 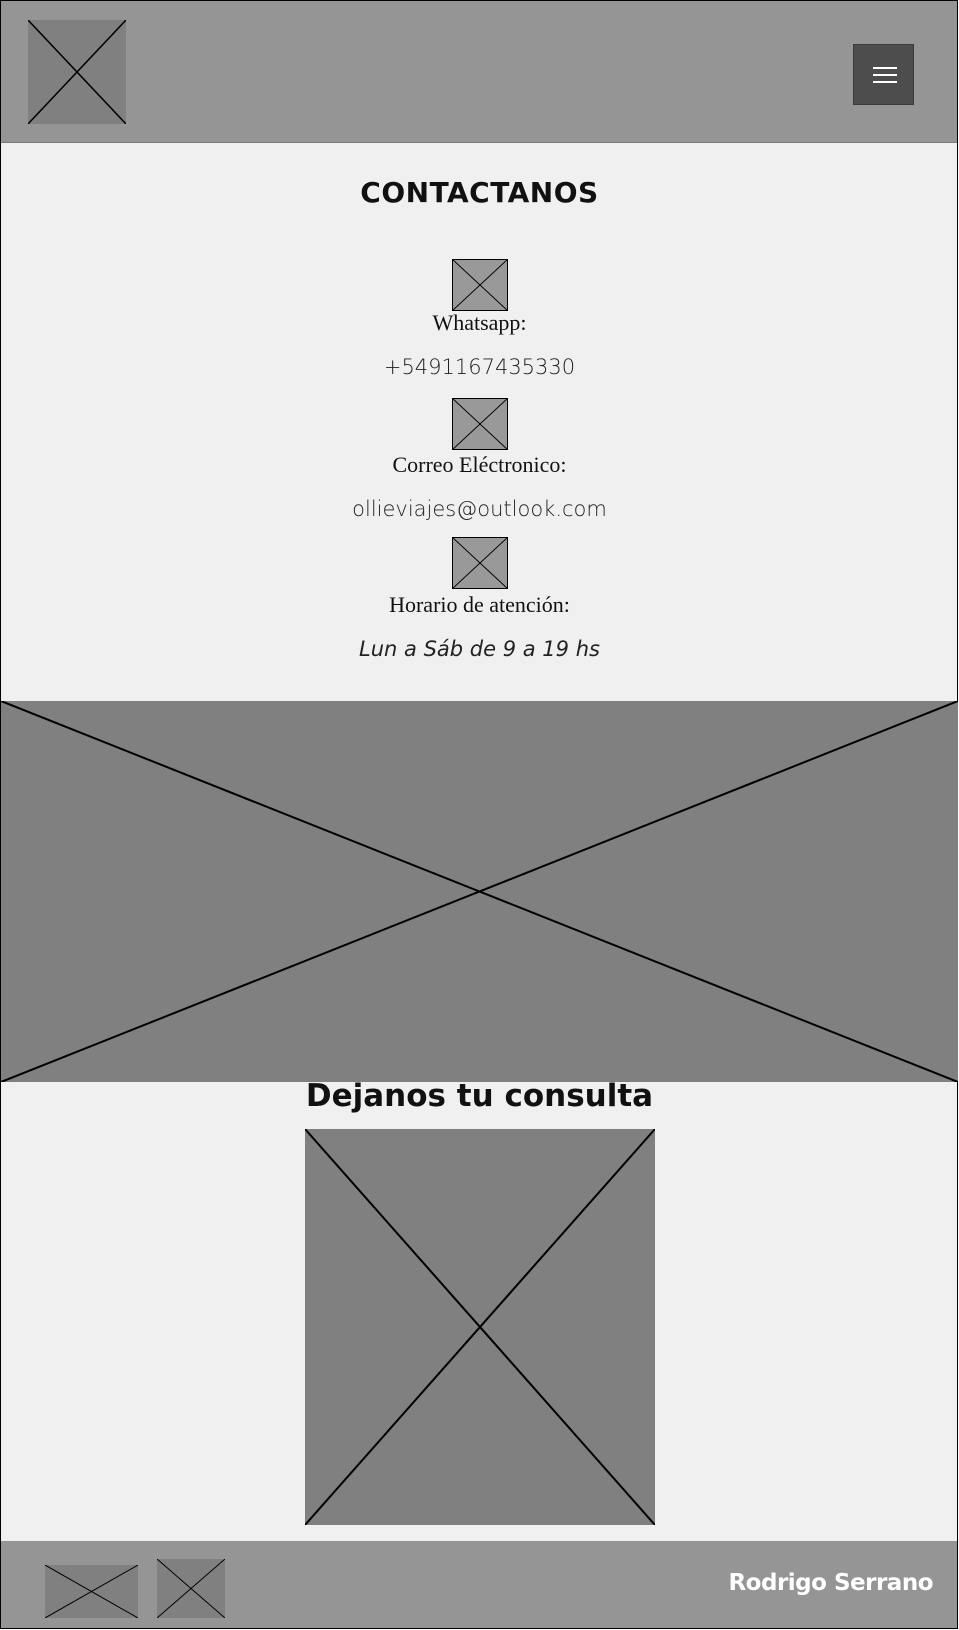 I want to click on hamburger-menu-button, so click(x=883, y=74).